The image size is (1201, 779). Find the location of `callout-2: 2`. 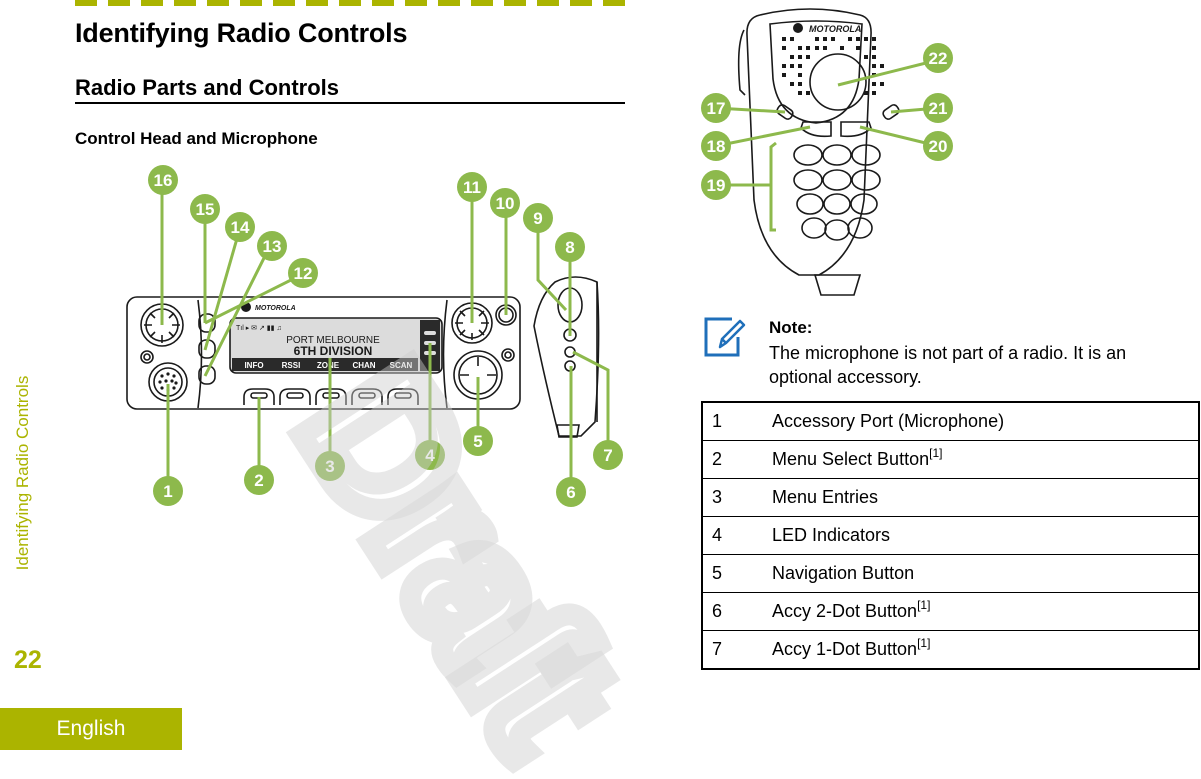

callout-2: 2 is located at coordinates (259, 480).